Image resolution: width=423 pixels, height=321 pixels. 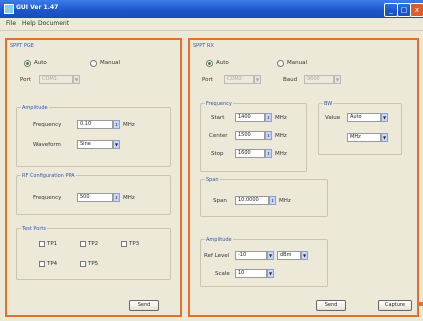 I want to click on left-rf-frequency-label: Frequency, so click(x=47, y=198).